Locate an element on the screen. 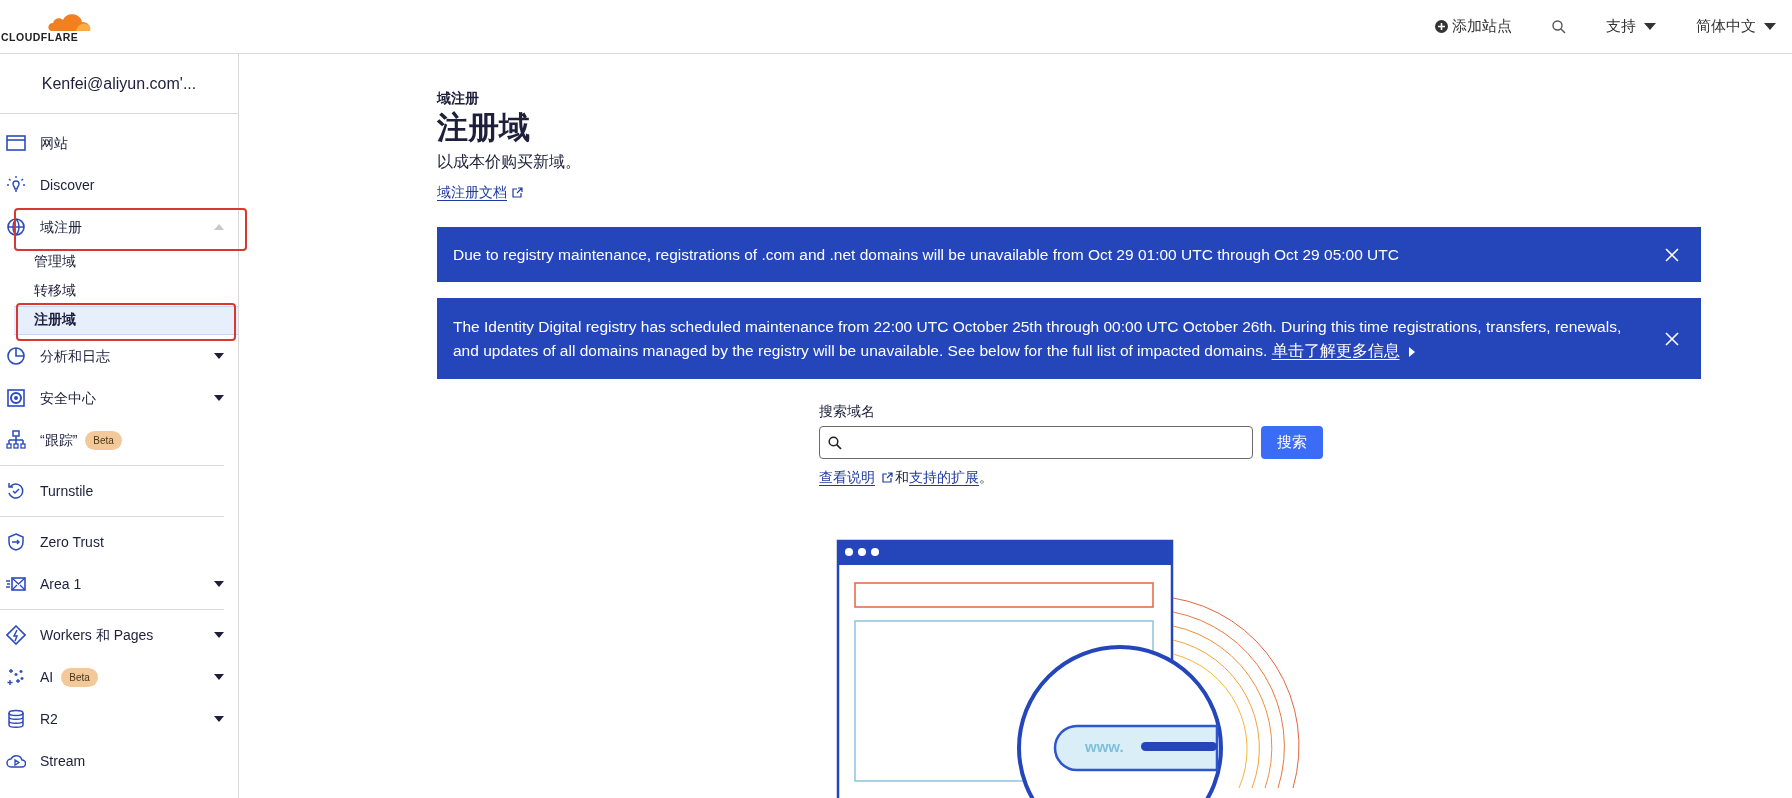  browser-window-icon is located at coordinates (16, 143).